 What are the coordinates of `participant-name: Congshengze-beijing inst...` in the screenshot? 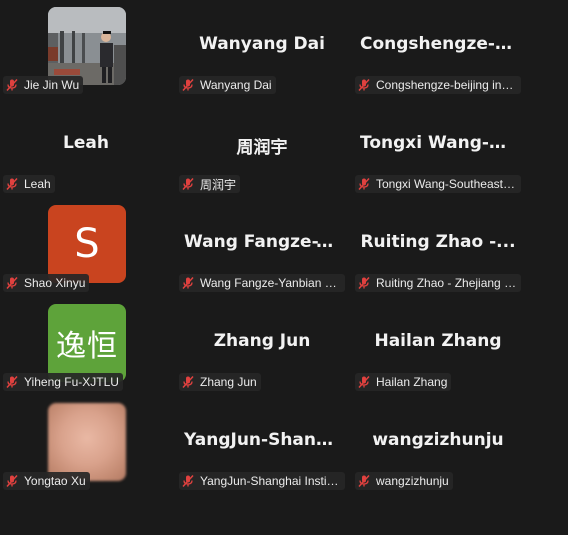 It's located at (446, 85).